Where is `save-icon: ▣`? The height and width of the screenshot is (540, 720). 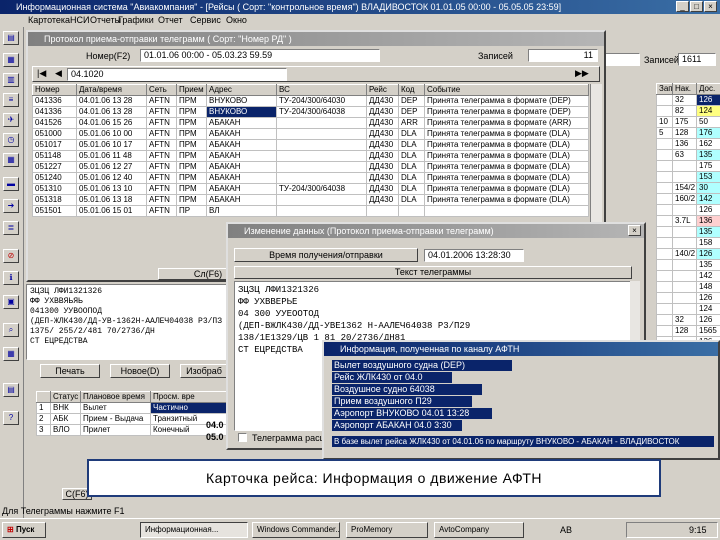
save-icon: ▣ is located at coordinates (11, 302).